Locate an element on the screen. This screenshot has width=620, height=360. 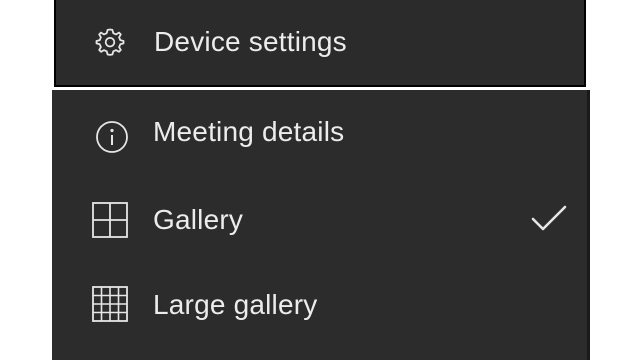
gallery-grid-icon is located at coordinates (110, 220).